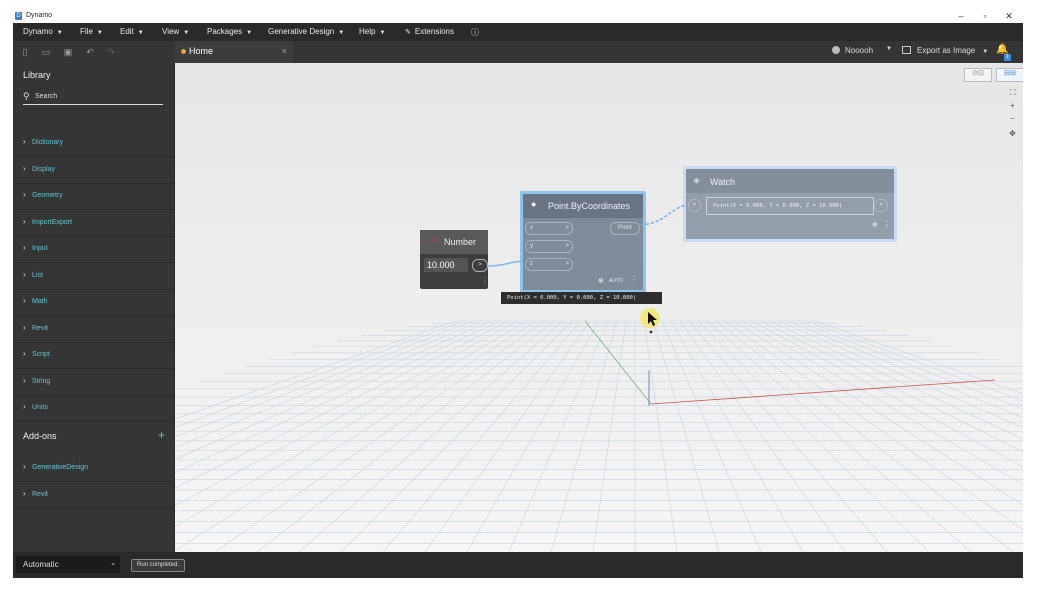  Describe the element at coordinates (1007, 57) in the screenshot. I see `notification-count-badge: 1` at that location.